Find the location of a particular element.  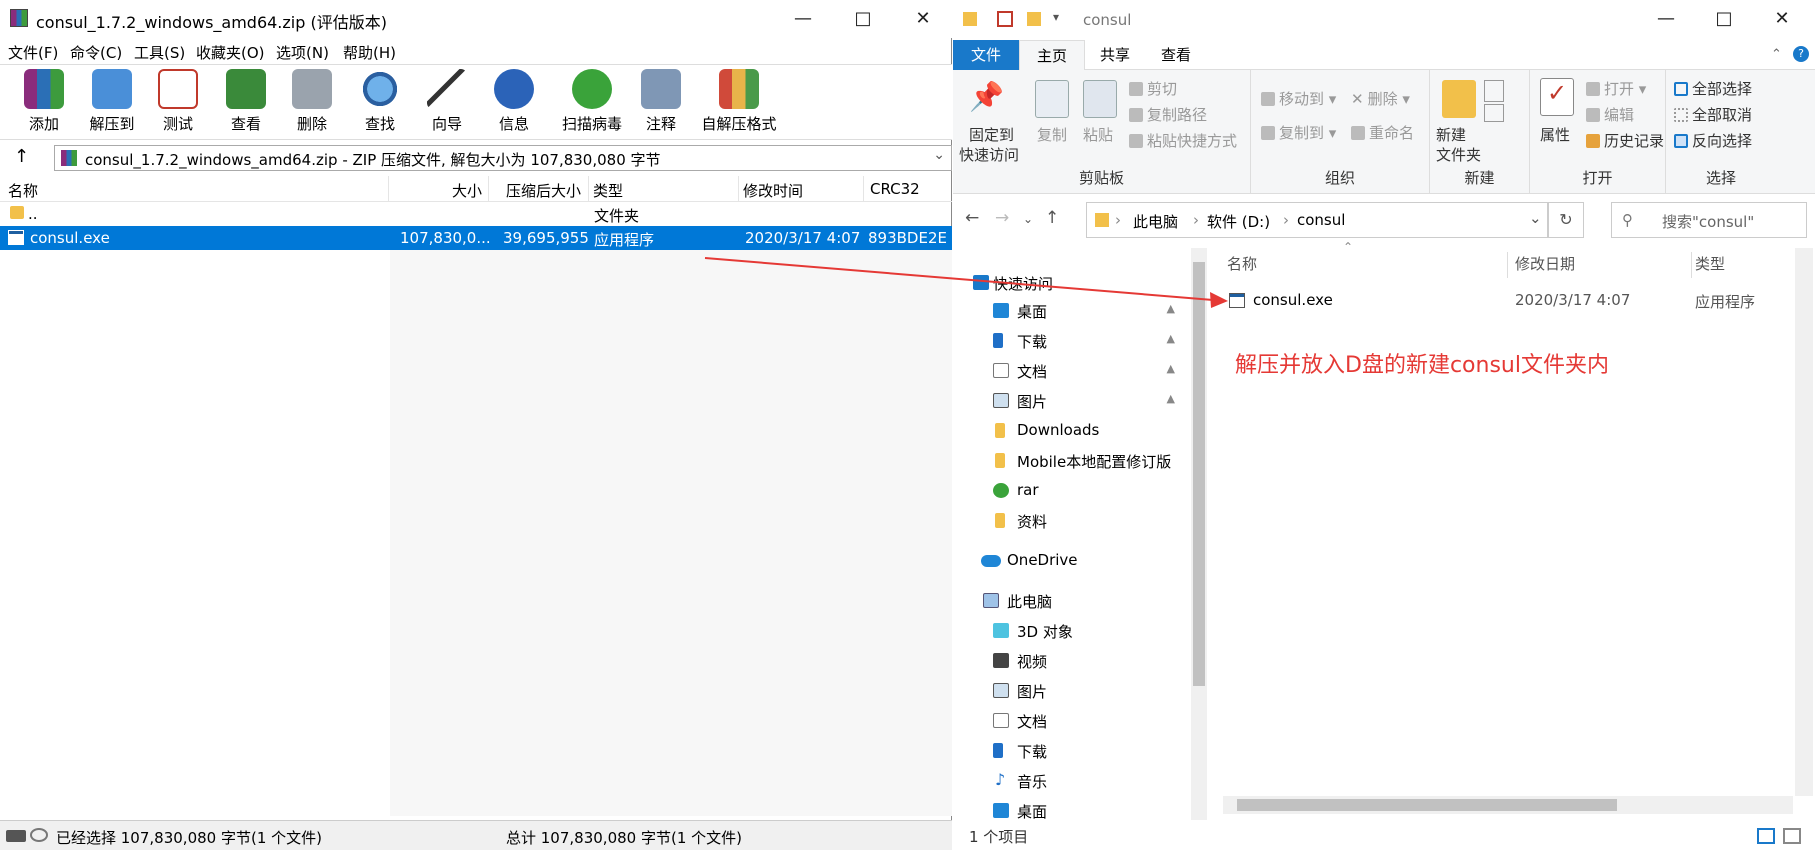

select-all-button: 全部选择 is located at coordinates (1713, 88).